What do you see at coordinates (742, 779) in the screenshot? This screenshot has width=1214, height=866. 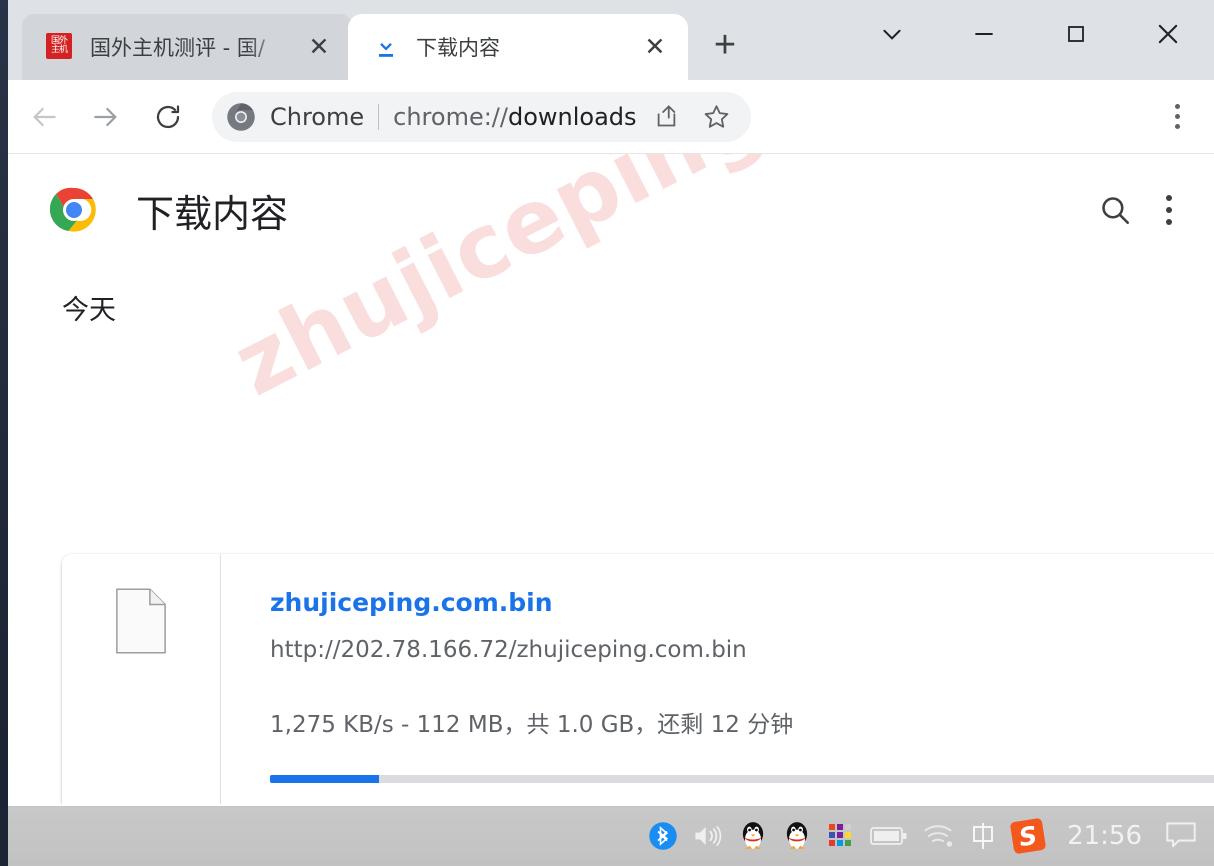 I see `download-progress-bar` at bounding box center [742, 779].